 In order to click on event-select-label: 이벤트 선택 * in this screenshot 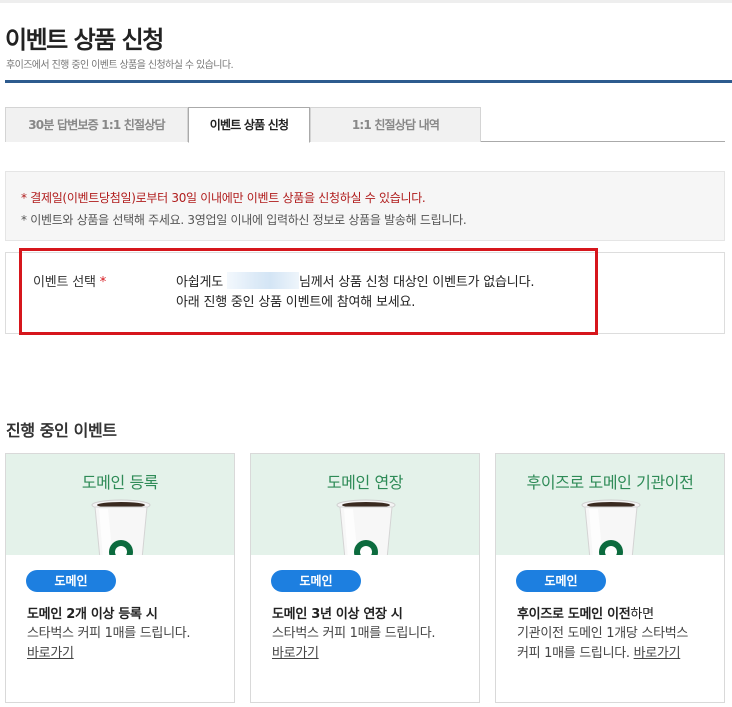, I will do `click(69, 280)`.